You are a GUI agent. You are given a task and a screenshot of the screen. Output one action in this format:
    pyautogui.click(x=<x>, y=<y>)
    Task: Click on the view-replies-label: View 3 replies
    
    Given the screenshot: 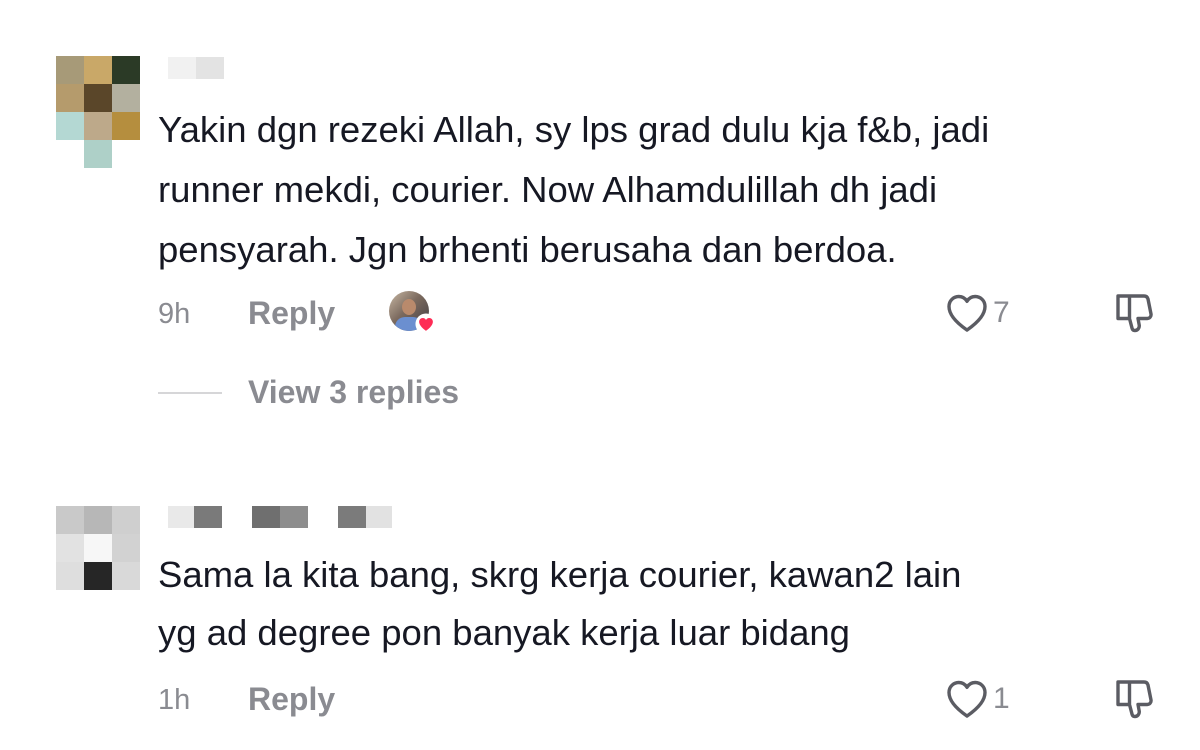 What is the action you would take?
    pyautogui.click(x=354, y=392)
    